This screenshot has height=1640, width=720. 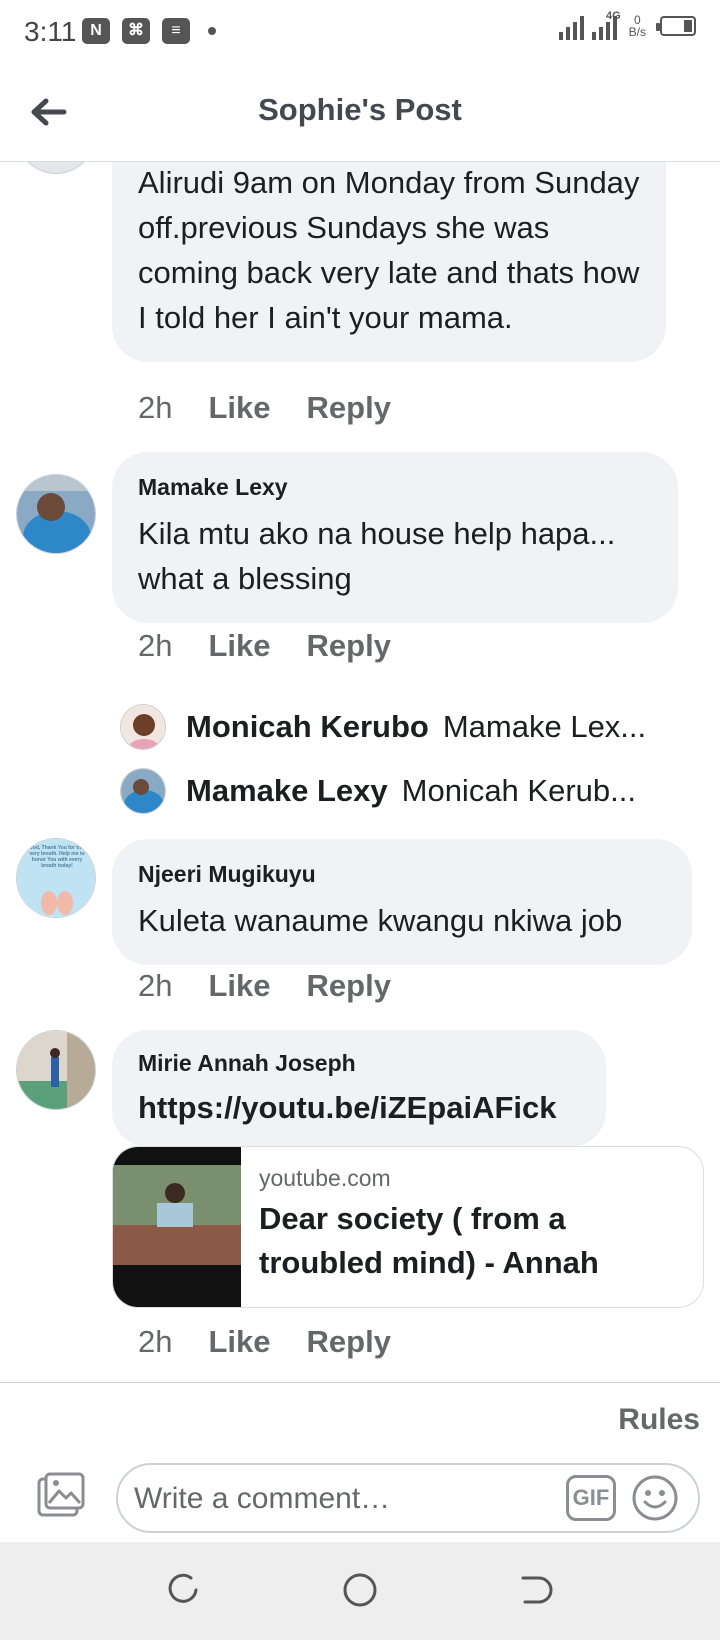 I want to click on home-button, so click(x=360, y=1590).